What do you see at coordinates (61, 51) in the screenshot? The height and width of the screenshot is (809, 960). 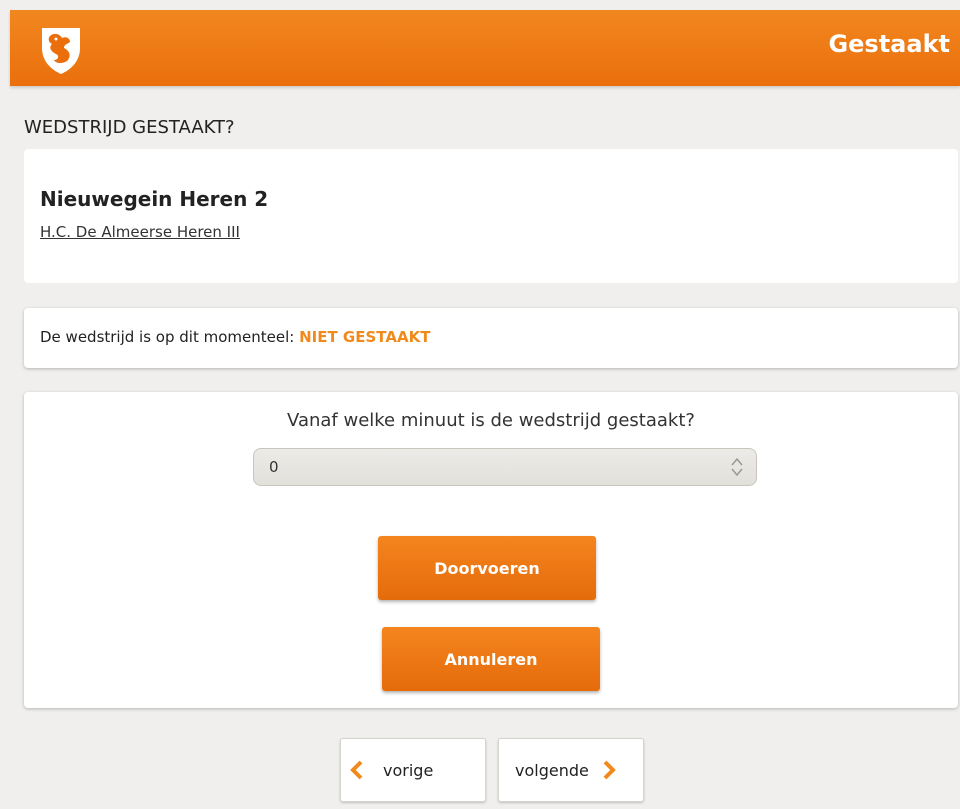 I see `lion-crest-logo` at bounding box center [61, 51].